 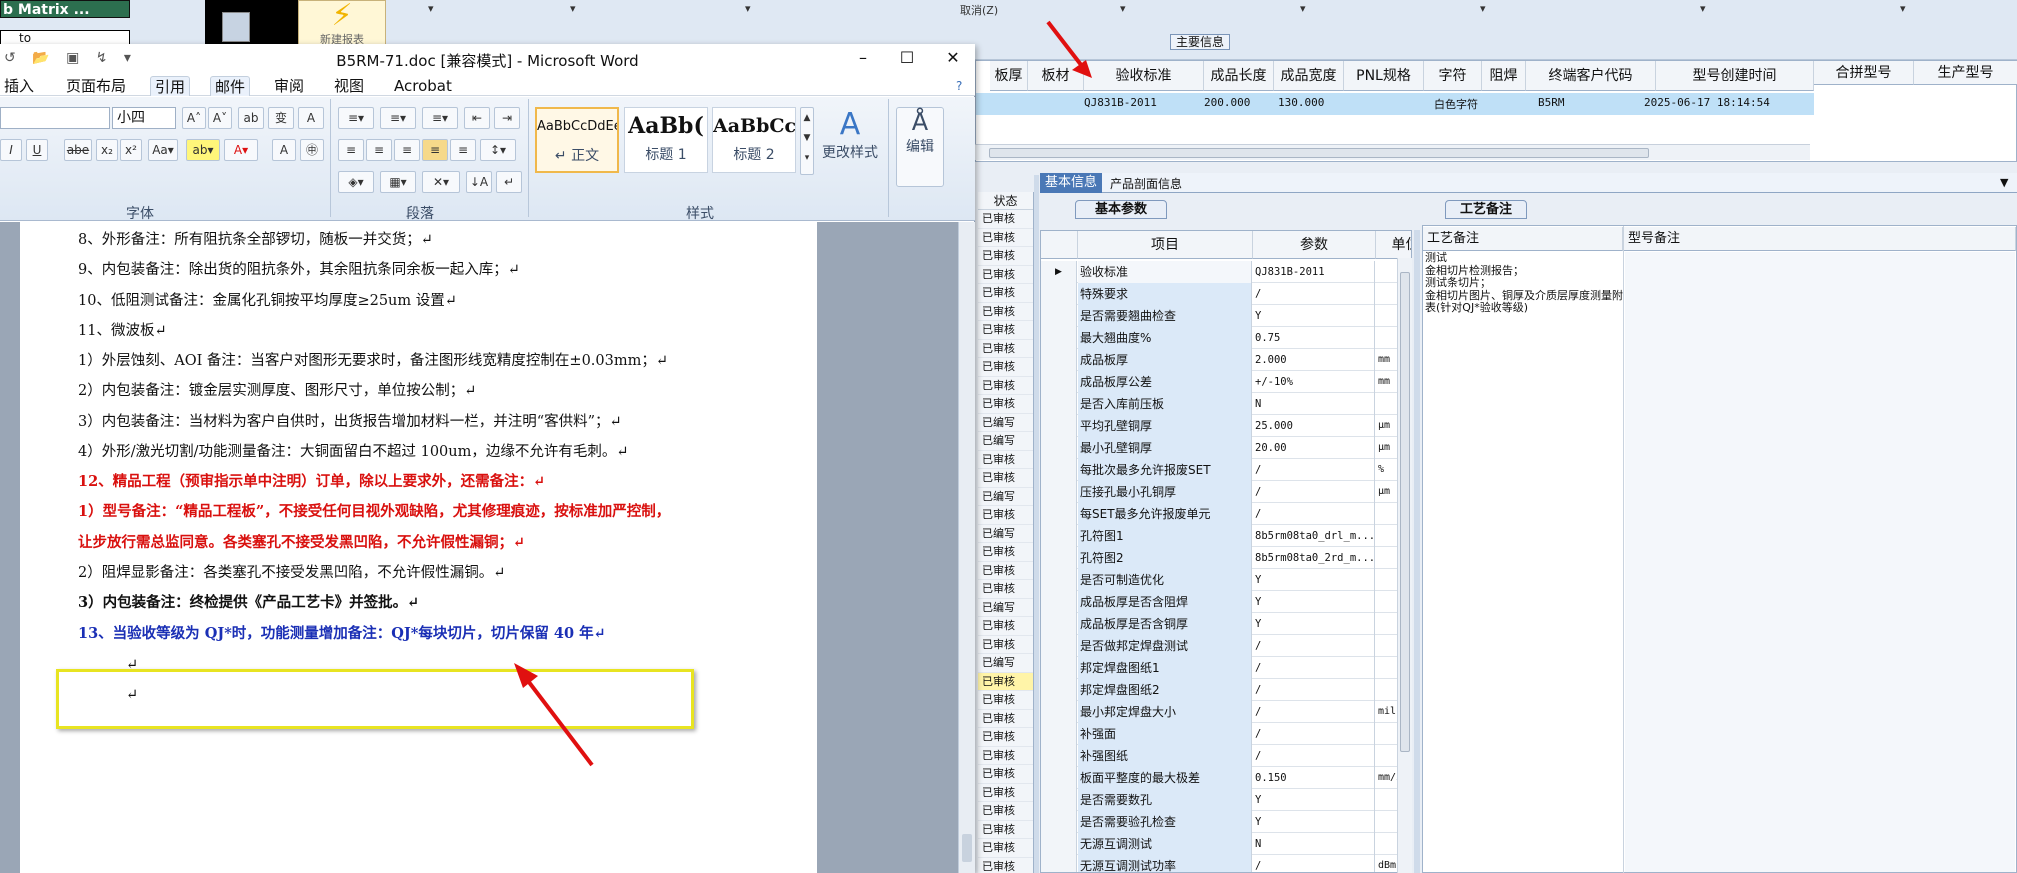 I want to click on numbering-button: ≡▾, so click(x=398, y=118).